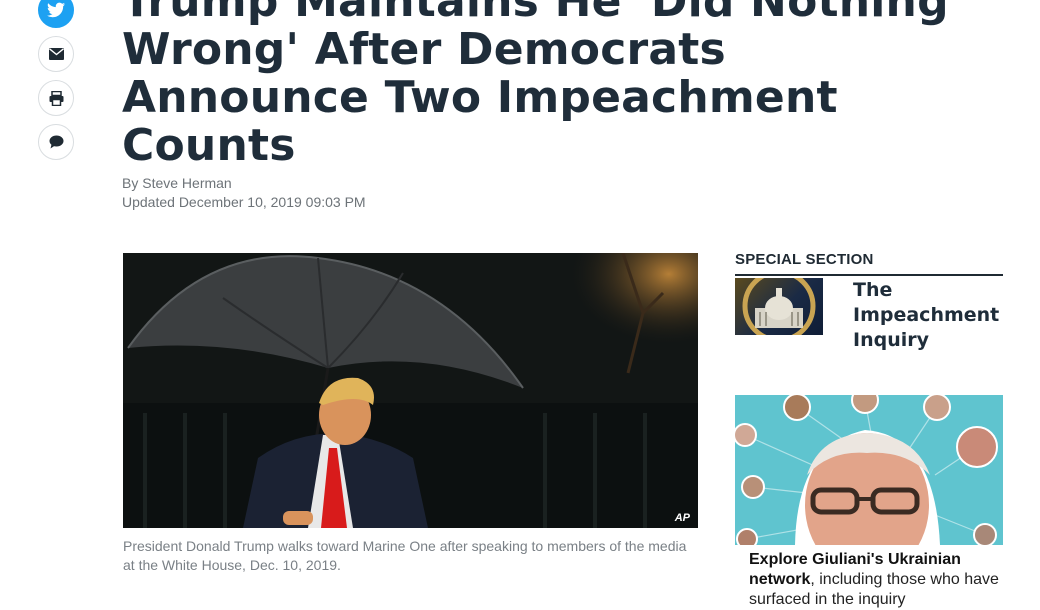 Image resolution: width=1040 pixels, height=610 pixels. Describe the element at coordinates (866, 470) in the screenshot. I see `network-illustration` at that location.